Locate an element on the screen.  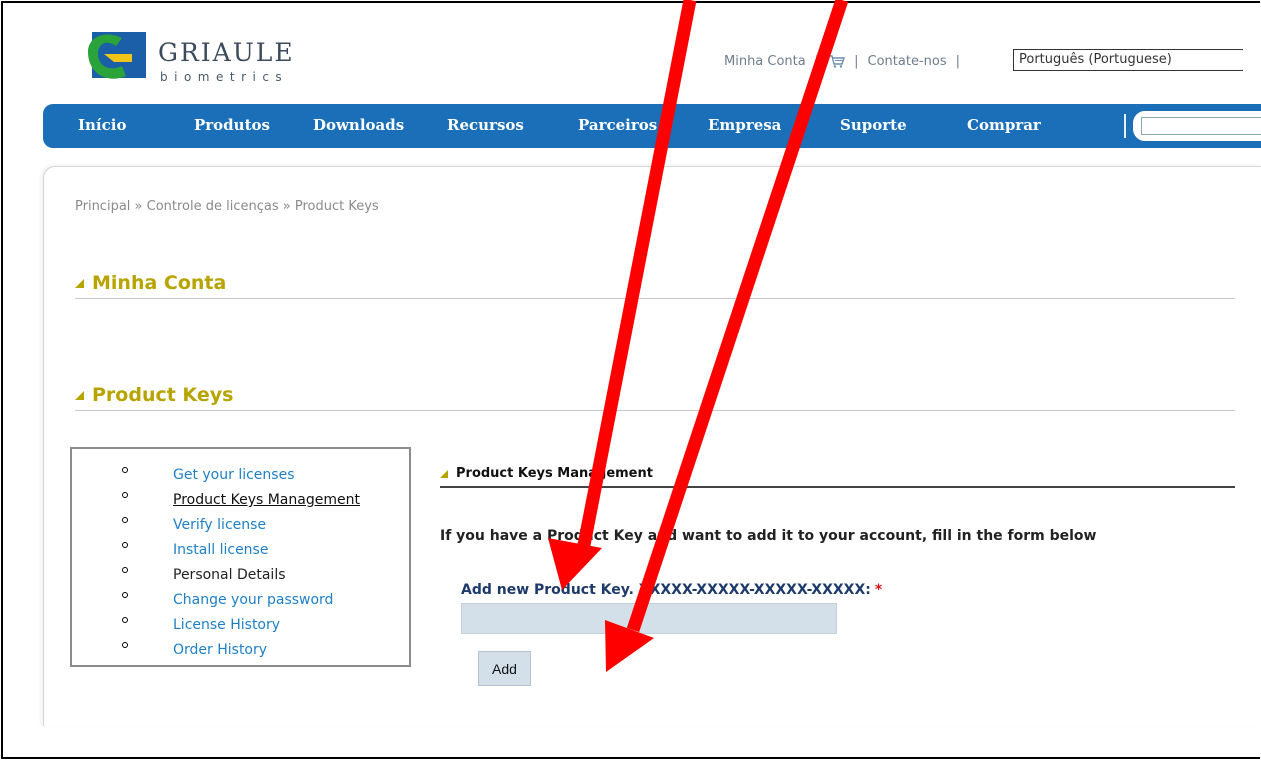
griaule-logo-icon is located at coordinates (117, 55).